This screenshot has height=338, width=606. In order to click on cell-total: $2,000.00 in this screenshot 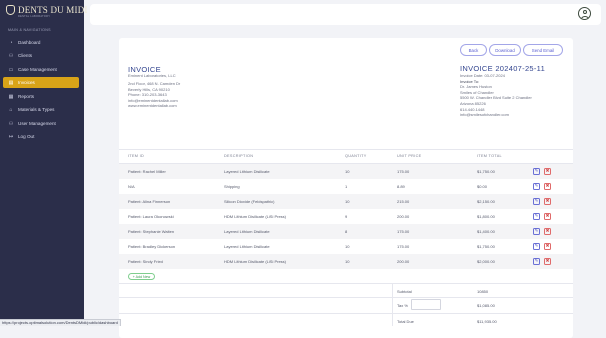, I will do `click(486, 261)`.